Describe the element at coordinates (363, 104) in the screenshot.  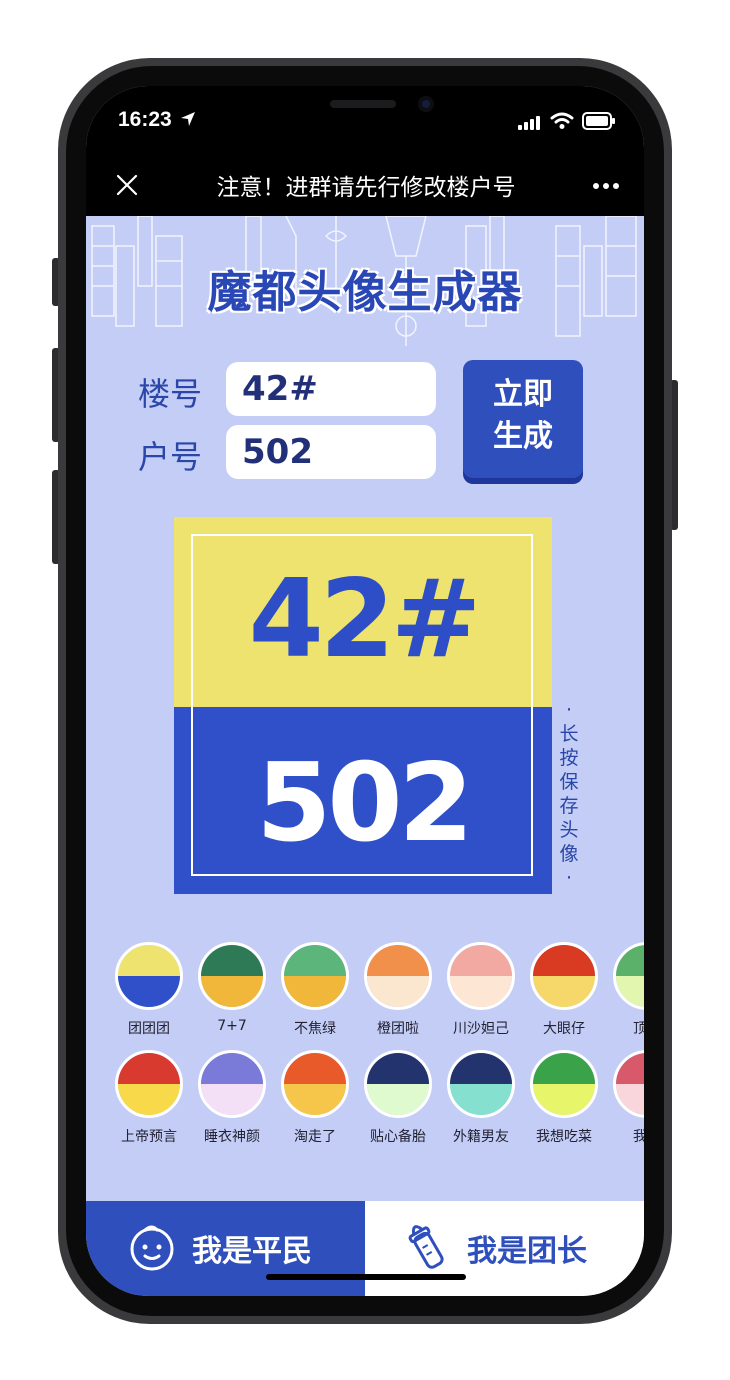
I see `speaker` at that location.